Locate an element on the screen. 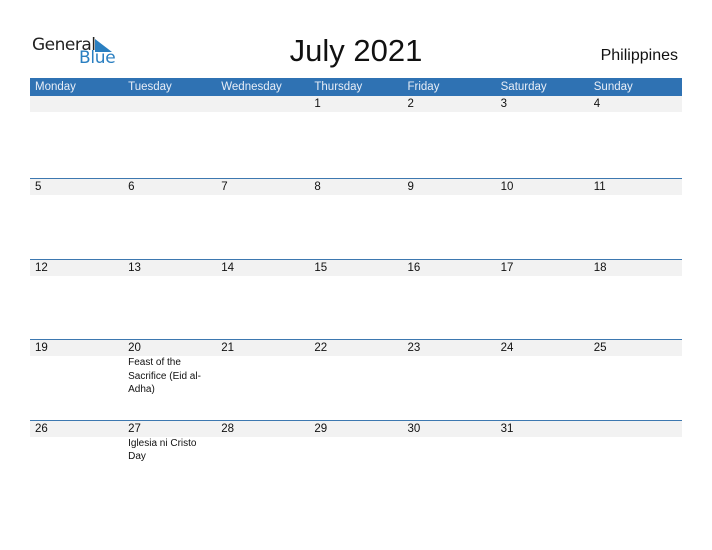 This screenshot has height=550, width=712. day-cell: 9 is located at coordinates (449, 187).